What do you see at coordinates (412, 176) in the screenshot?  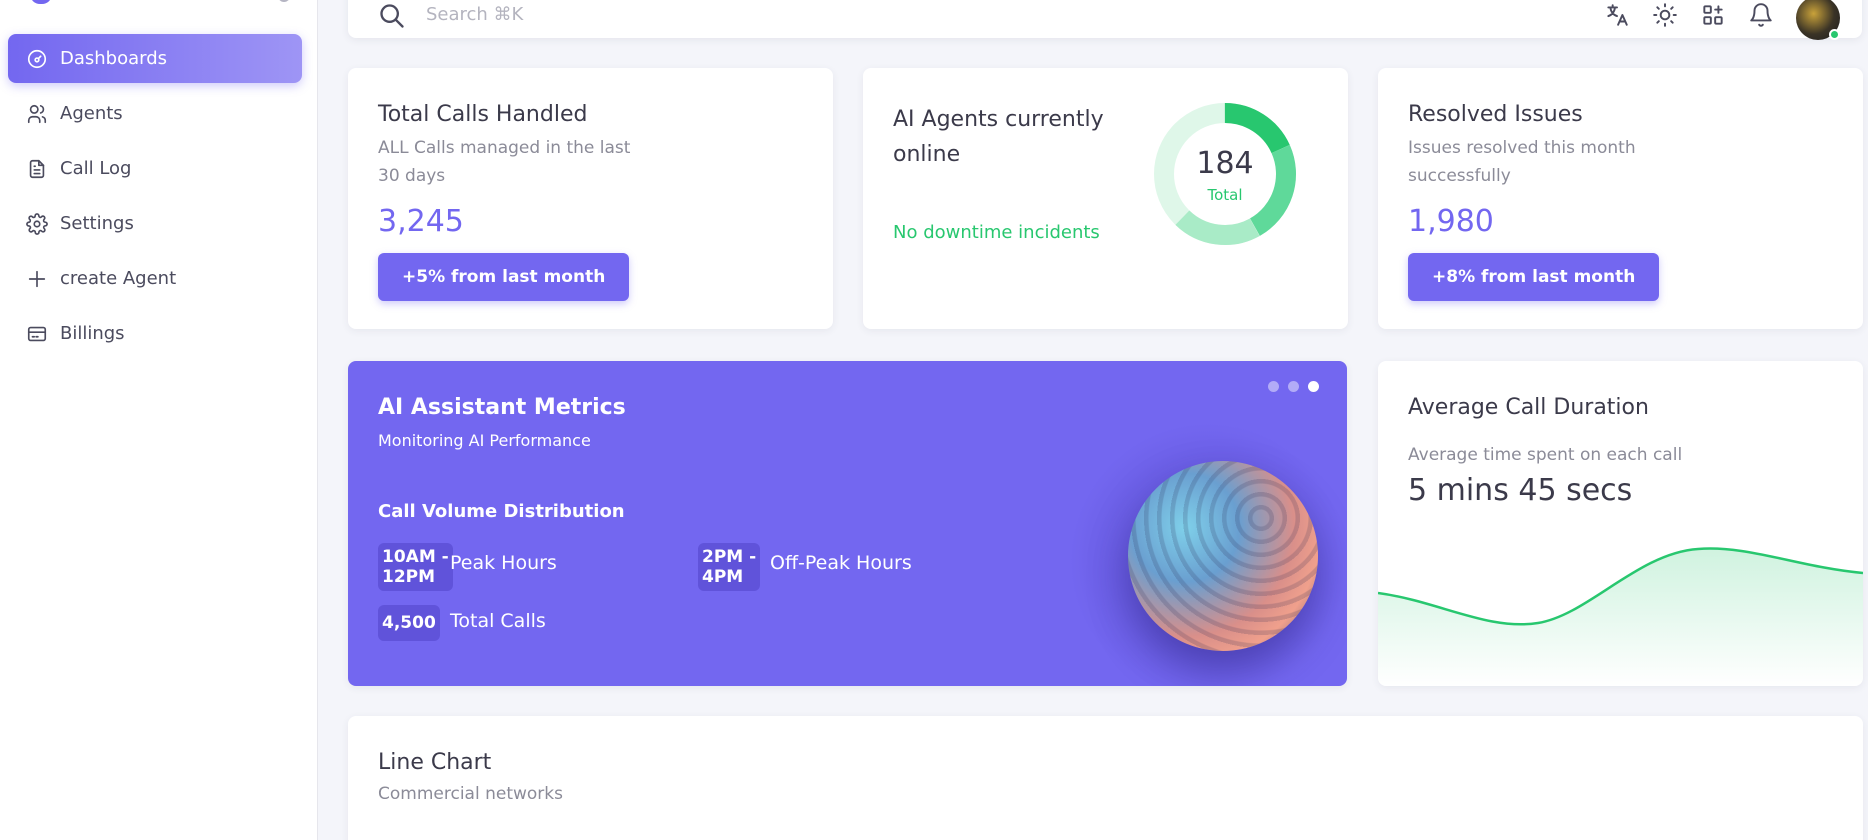 I see `card-subtitle-line: 30 days` at bounding box center [412, 176].